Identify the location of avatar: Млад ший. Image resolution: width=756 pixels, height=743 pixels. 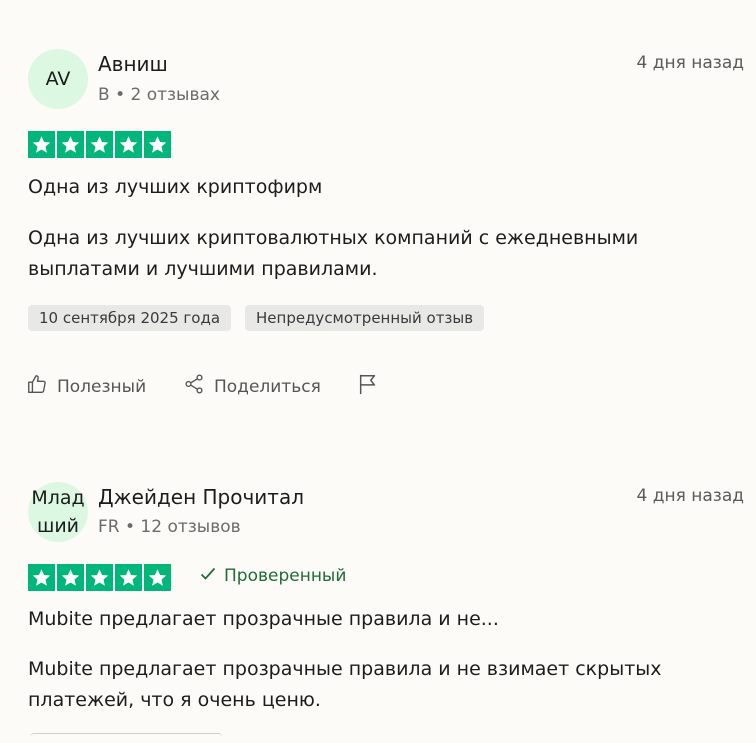
(58, 512).